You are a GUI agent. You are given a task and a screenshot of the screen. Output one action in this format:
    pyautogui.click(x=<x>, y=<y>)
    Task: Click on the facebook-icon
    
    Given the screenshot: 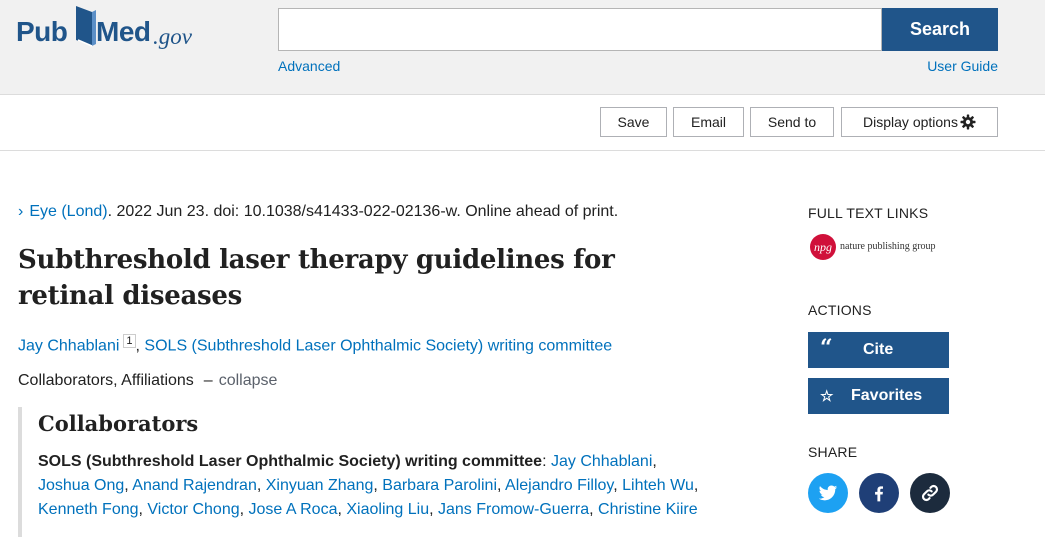 What is the action you would take?
    pyautogui.click(x=879, y=494)
    